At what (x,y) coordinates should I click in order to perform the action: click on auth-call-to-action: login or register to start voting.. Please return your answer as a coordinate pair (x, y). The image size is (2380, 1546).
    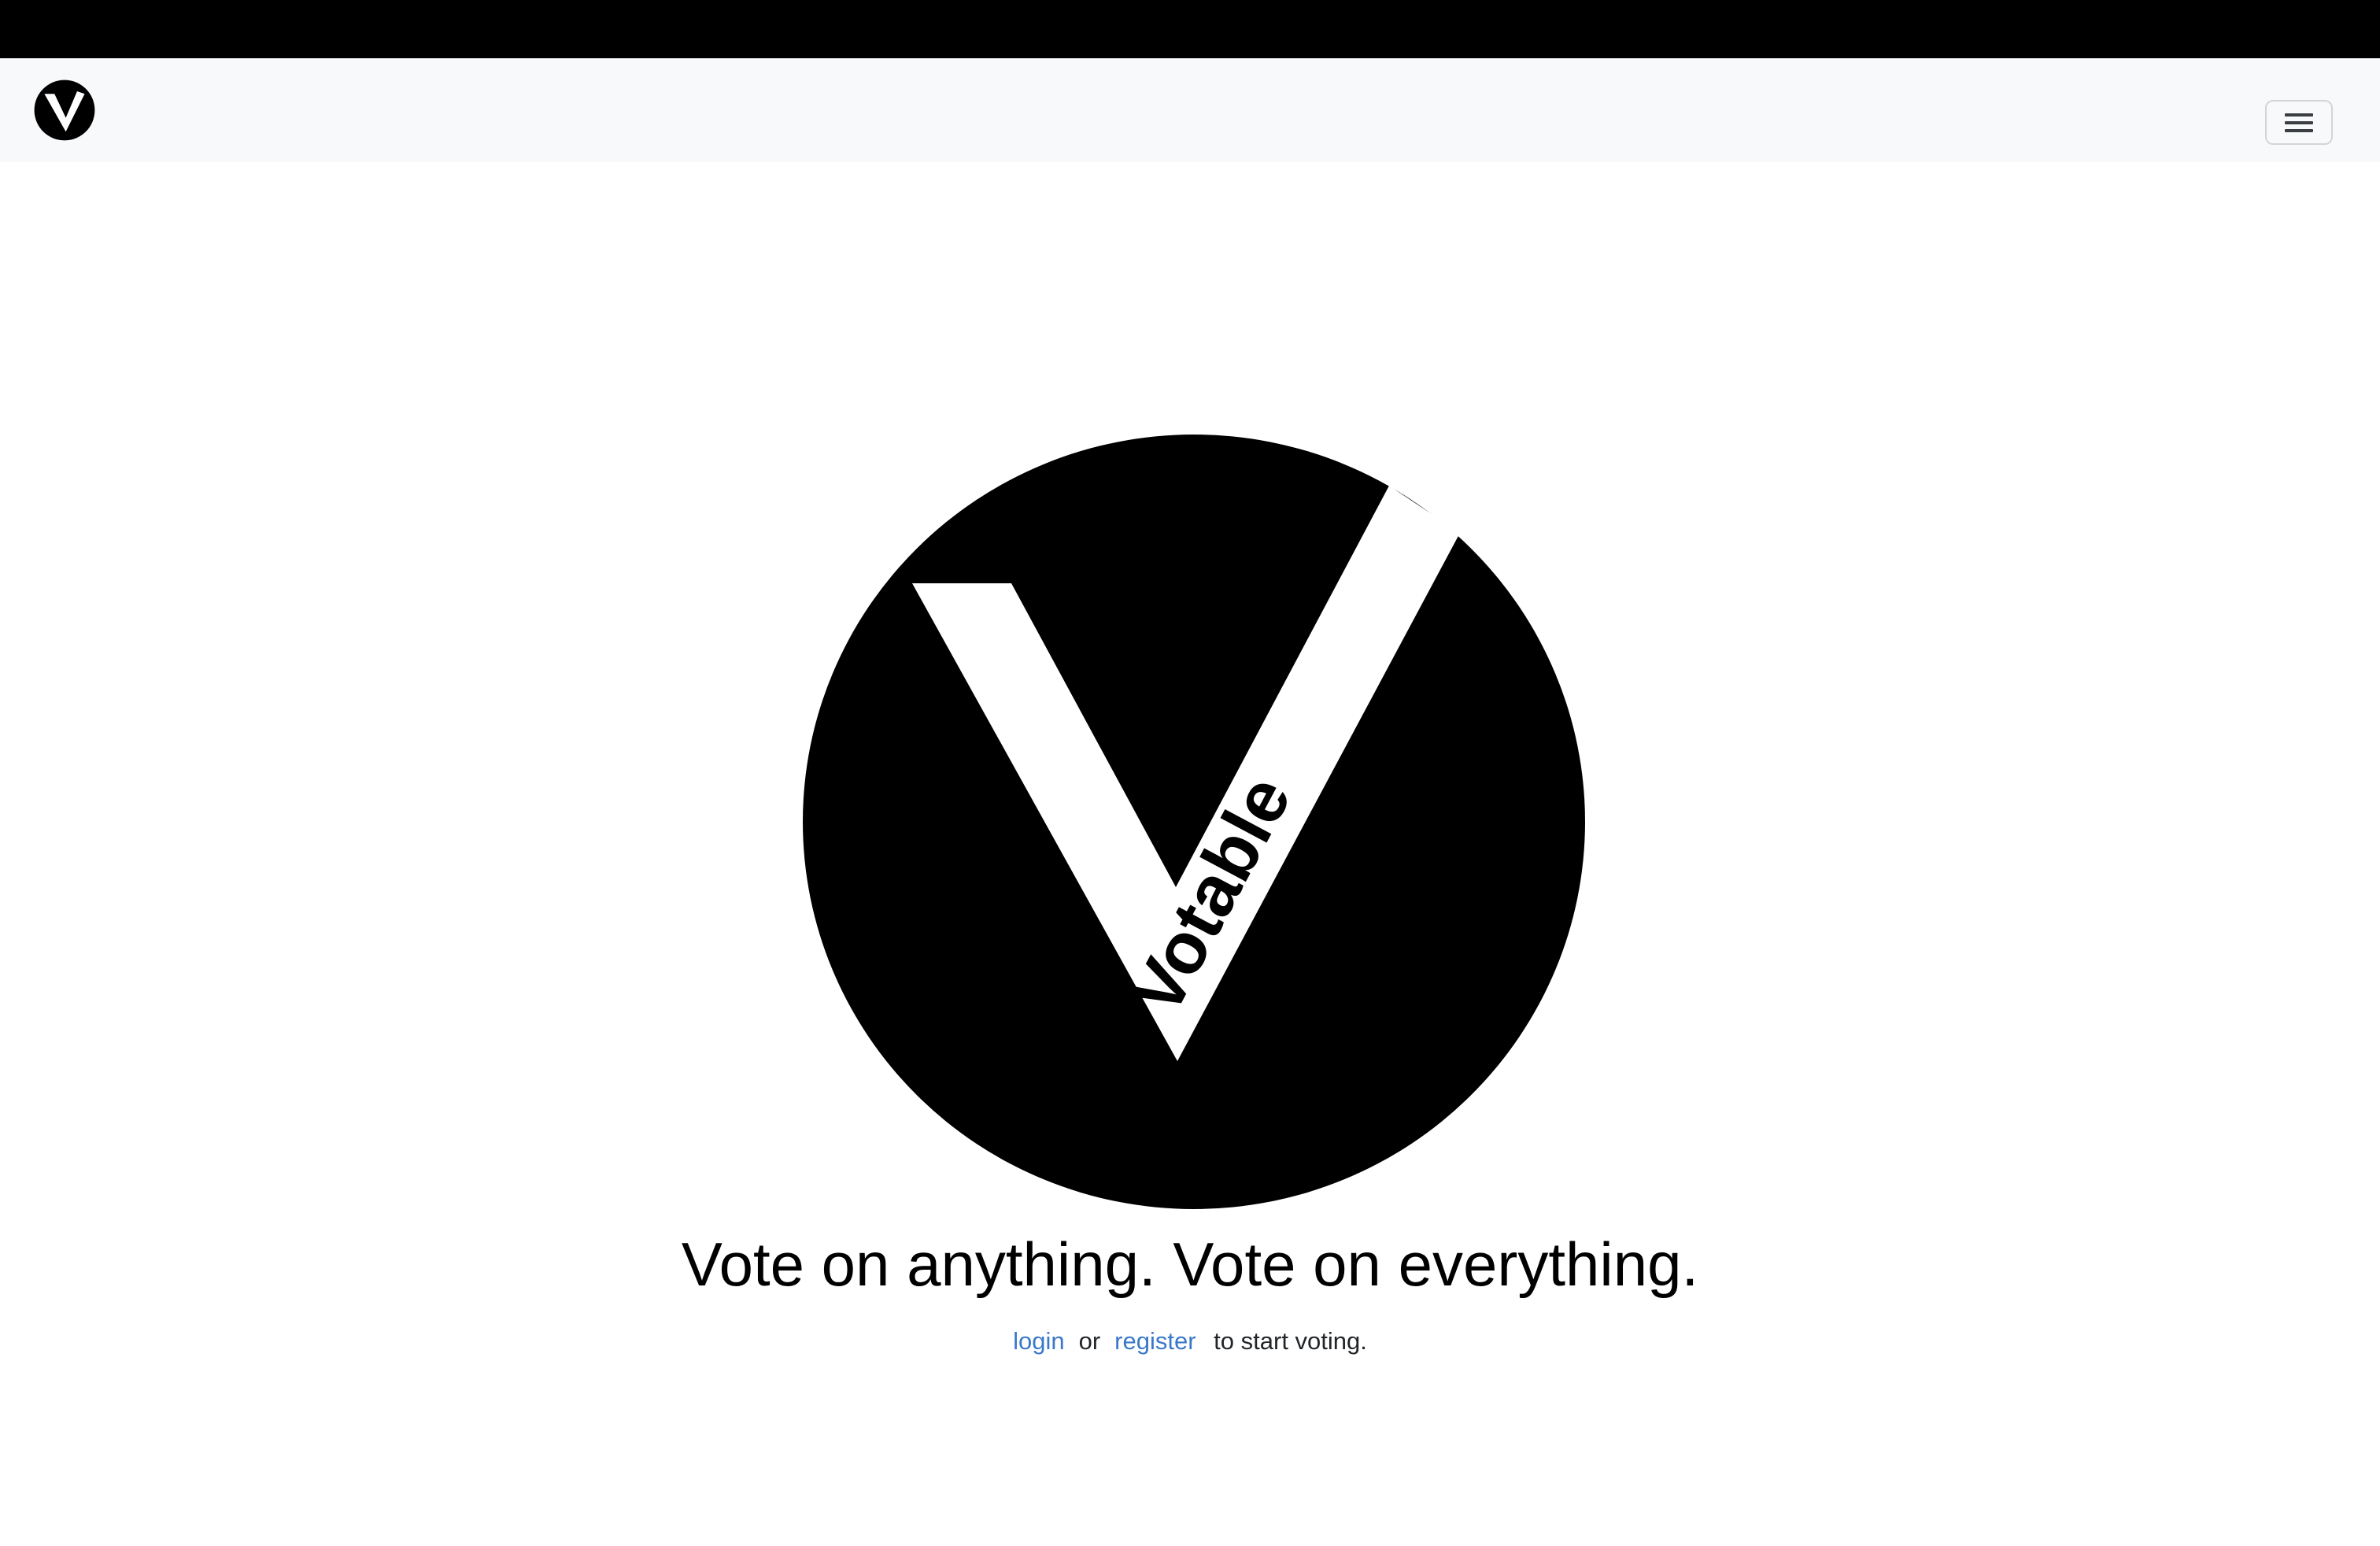
    Looking at the image, I should click on (1190, 1341).